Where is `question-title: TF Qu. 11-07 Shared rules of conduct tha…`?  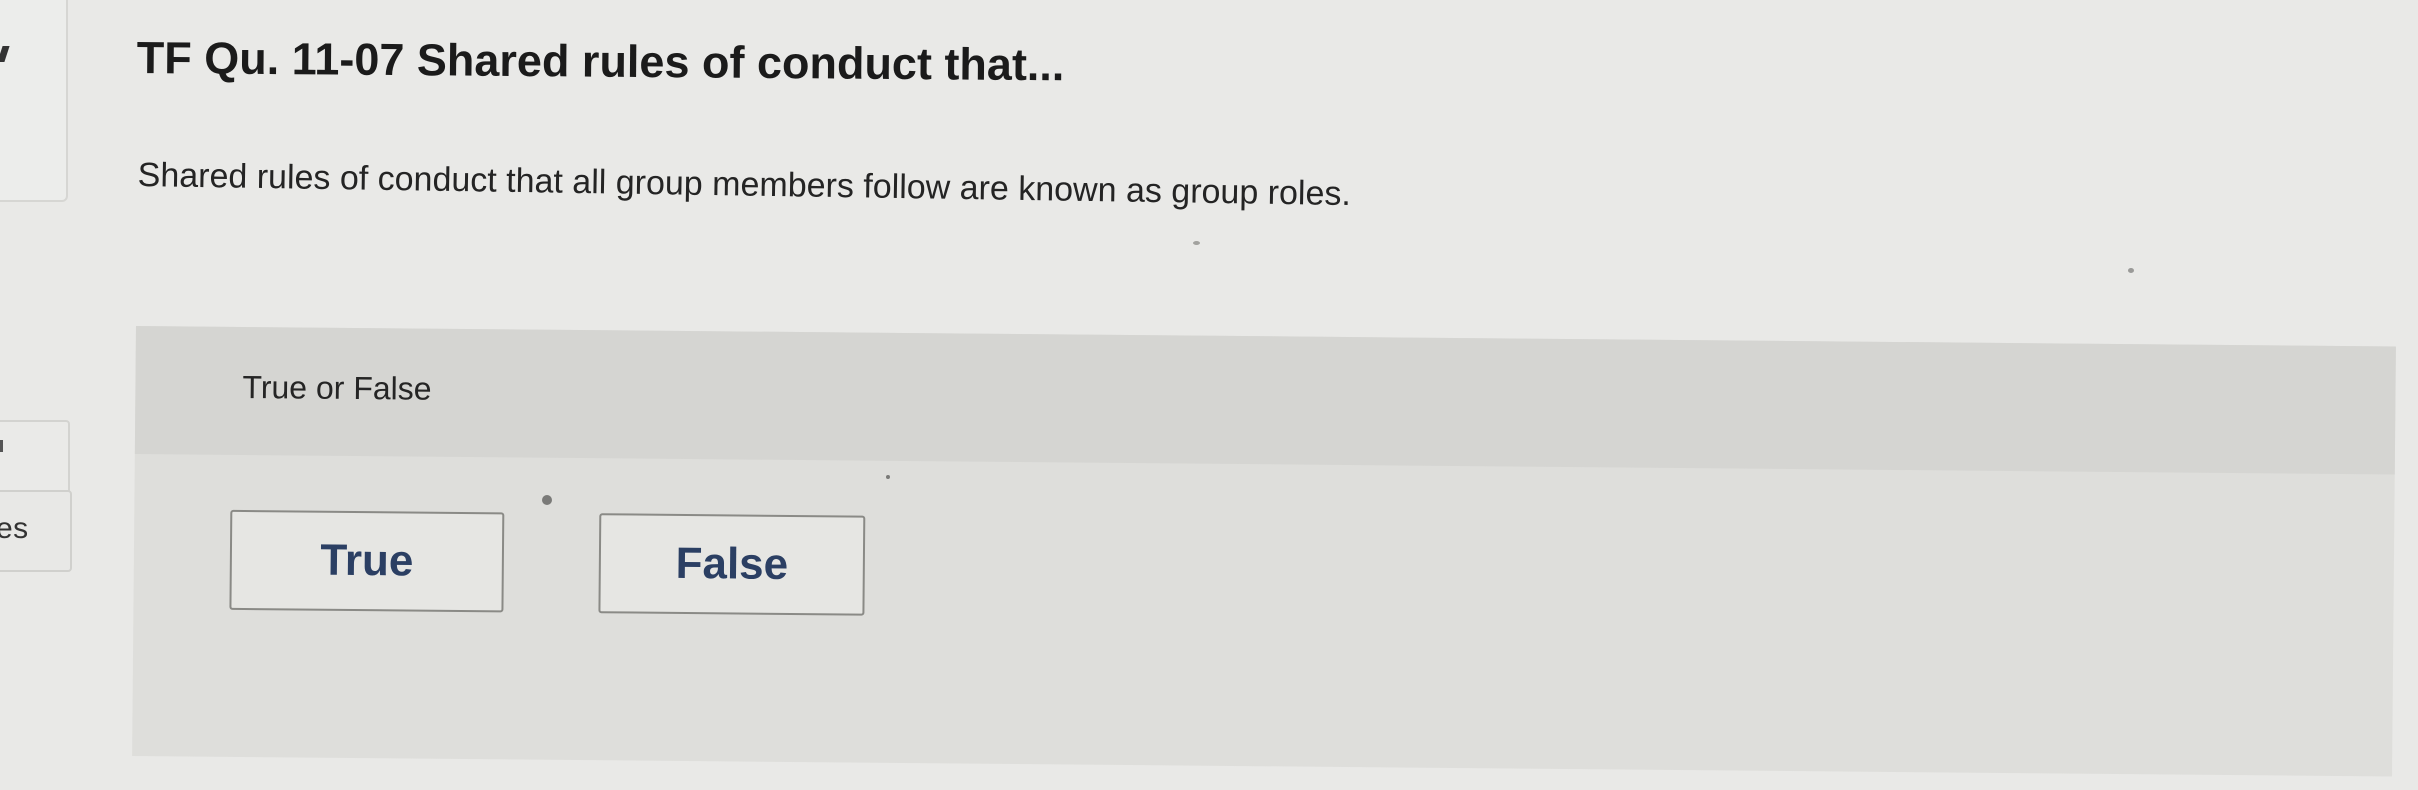 question-title: TF Qu. 11-07 Shared rules of conduct tha… is located at coordinates (600, 61).